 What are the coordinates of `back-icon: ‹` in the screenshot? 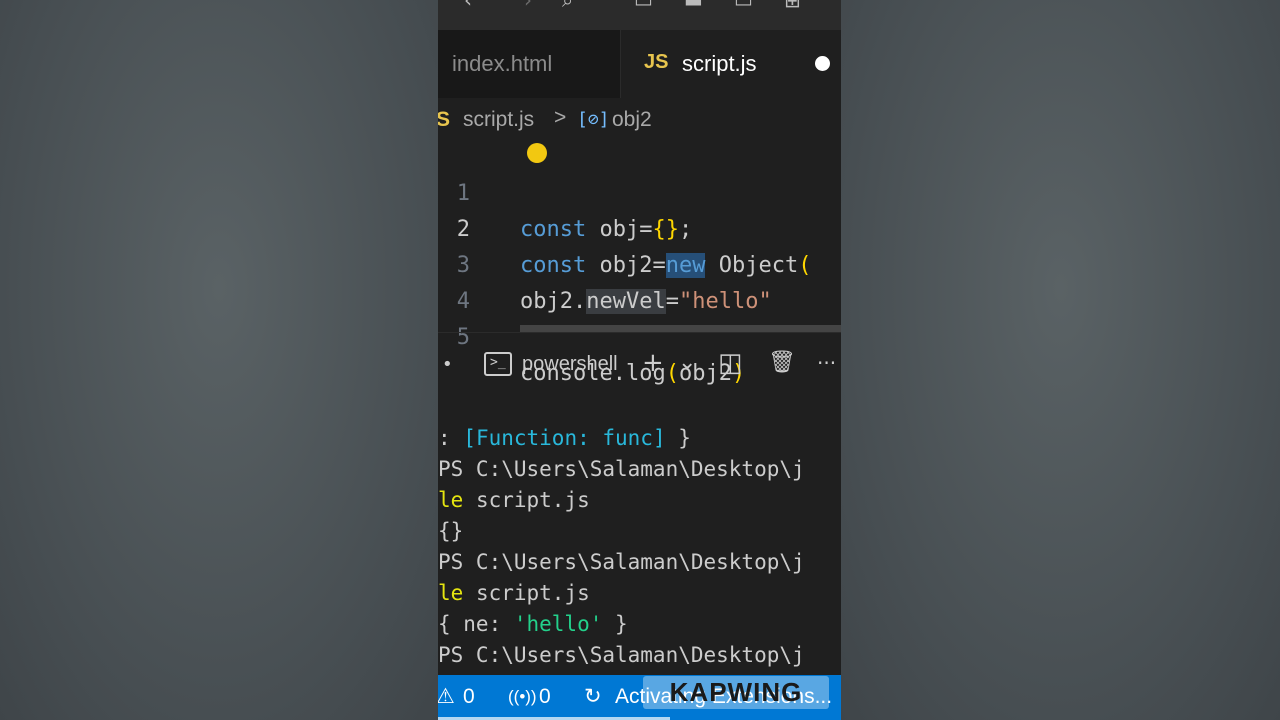 It's located at (468, 5).